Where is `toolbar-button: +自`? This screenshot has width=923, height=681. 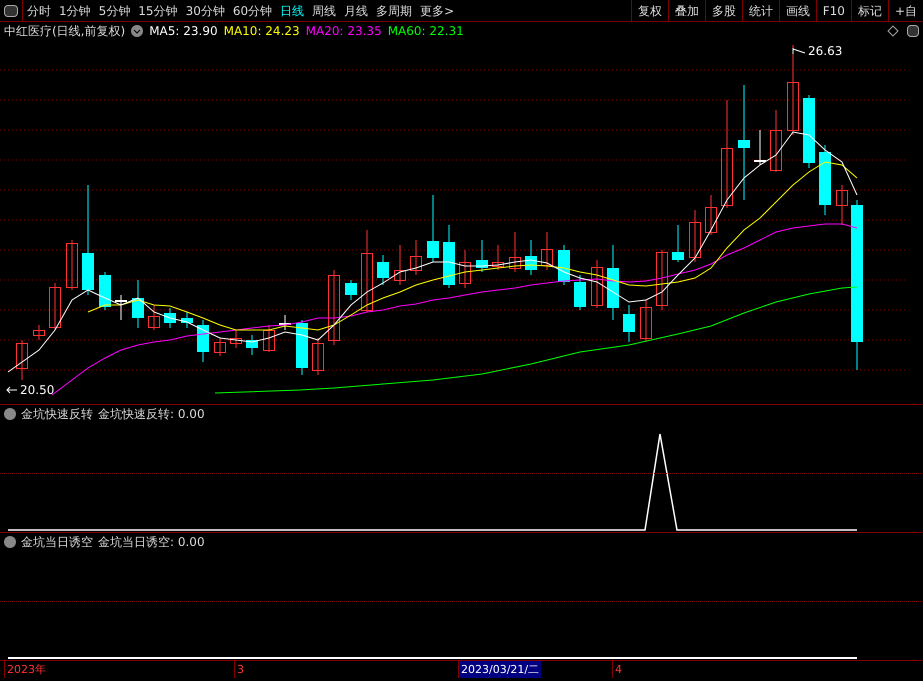 toolbar-button: +自 is located at coordinates (905, 10).